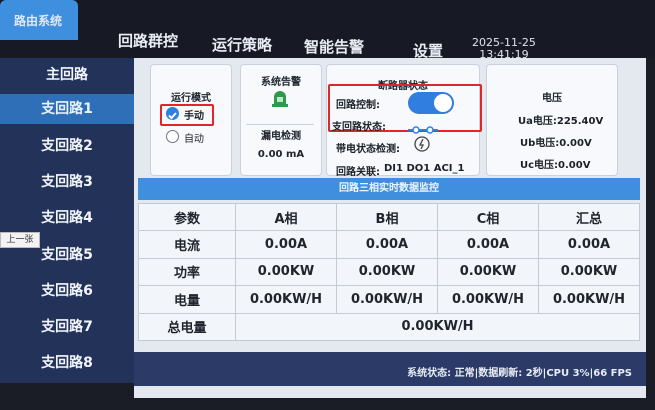 The width and height of the screenshot is (655, 410). Describe the element at coordinates (431, 103) in the screenshot. I see `loop-control-toggle` at that location.